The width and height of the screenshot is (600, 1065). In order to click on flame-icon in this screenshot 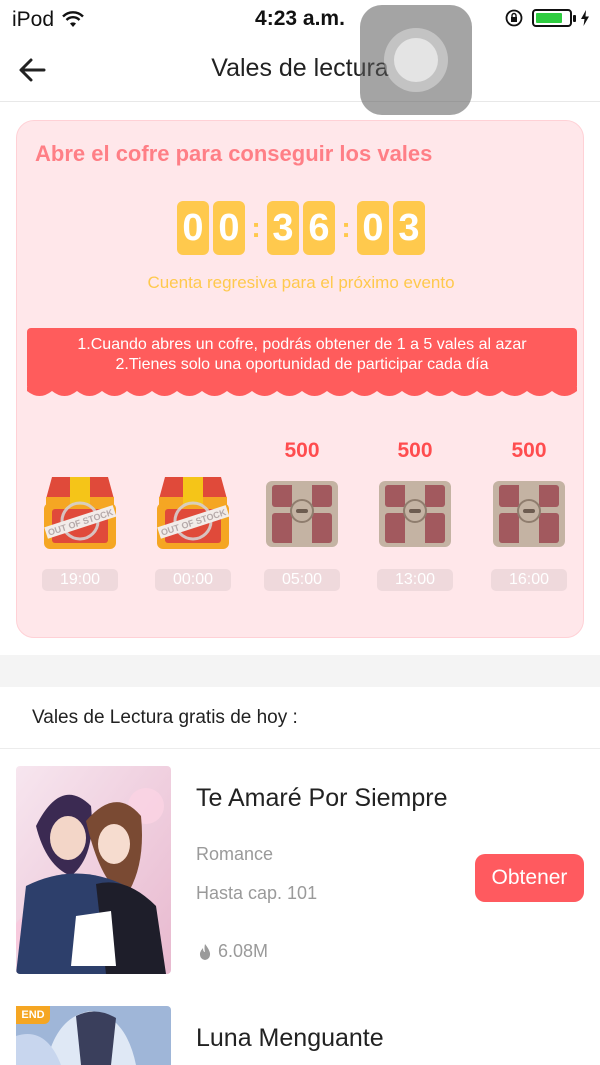, I will do `click(205, 951)`.